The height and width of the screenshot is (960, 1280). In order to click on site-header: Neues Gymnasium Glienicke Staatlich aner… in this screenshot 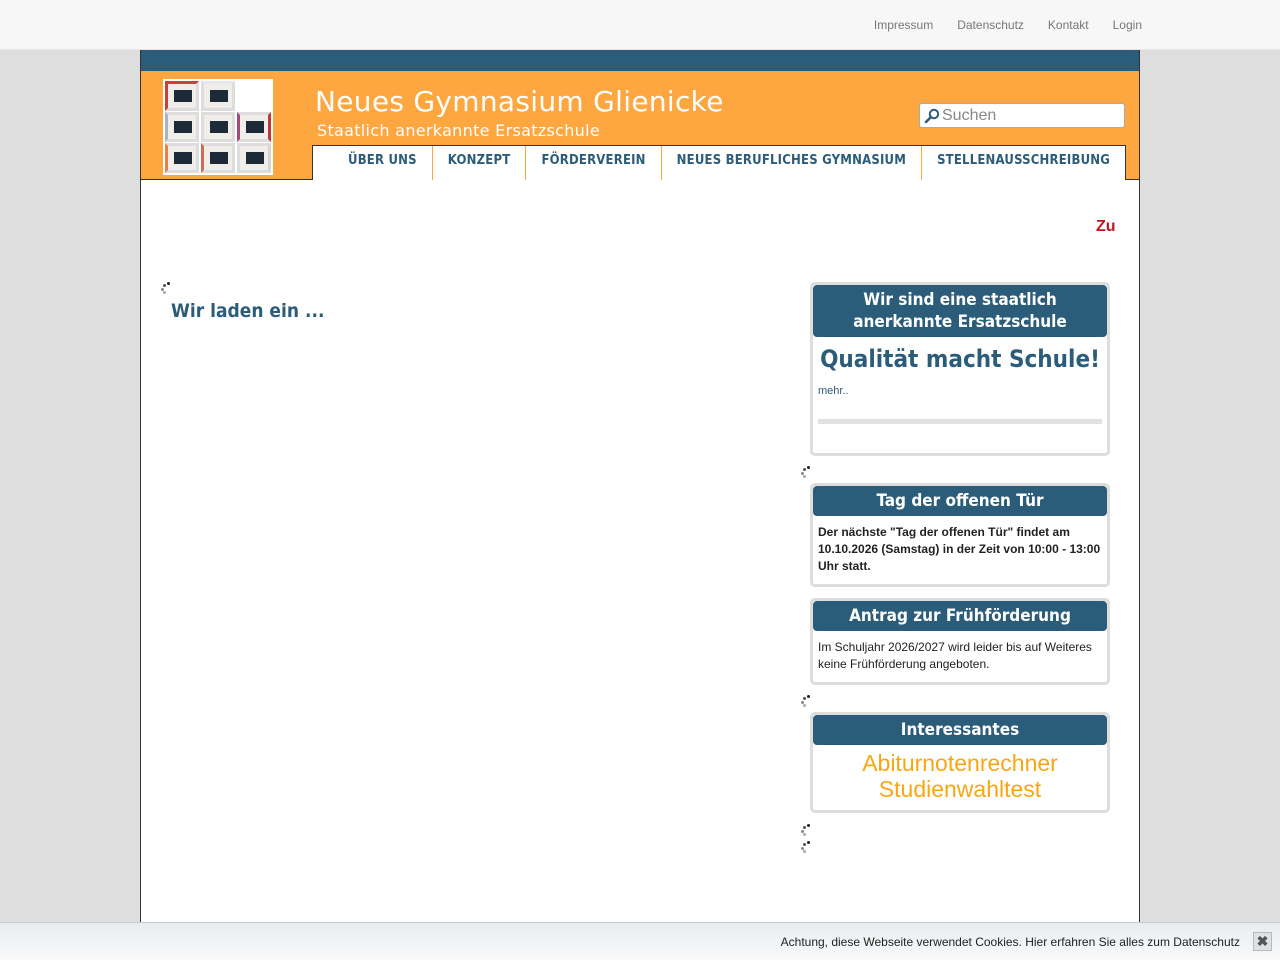, I will do `click(640, 125)`.